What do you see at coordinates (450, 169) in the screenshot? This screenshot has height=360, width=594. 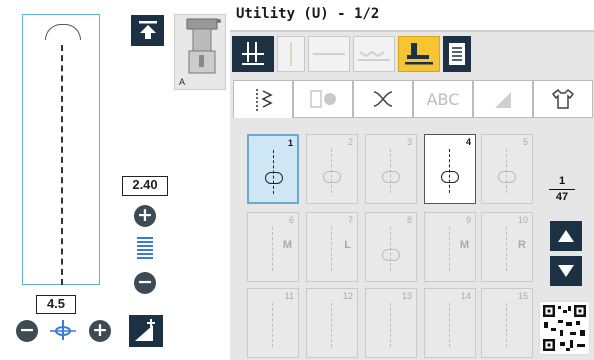 I see `stitch-button: 4` at bounding box center [450, 169].